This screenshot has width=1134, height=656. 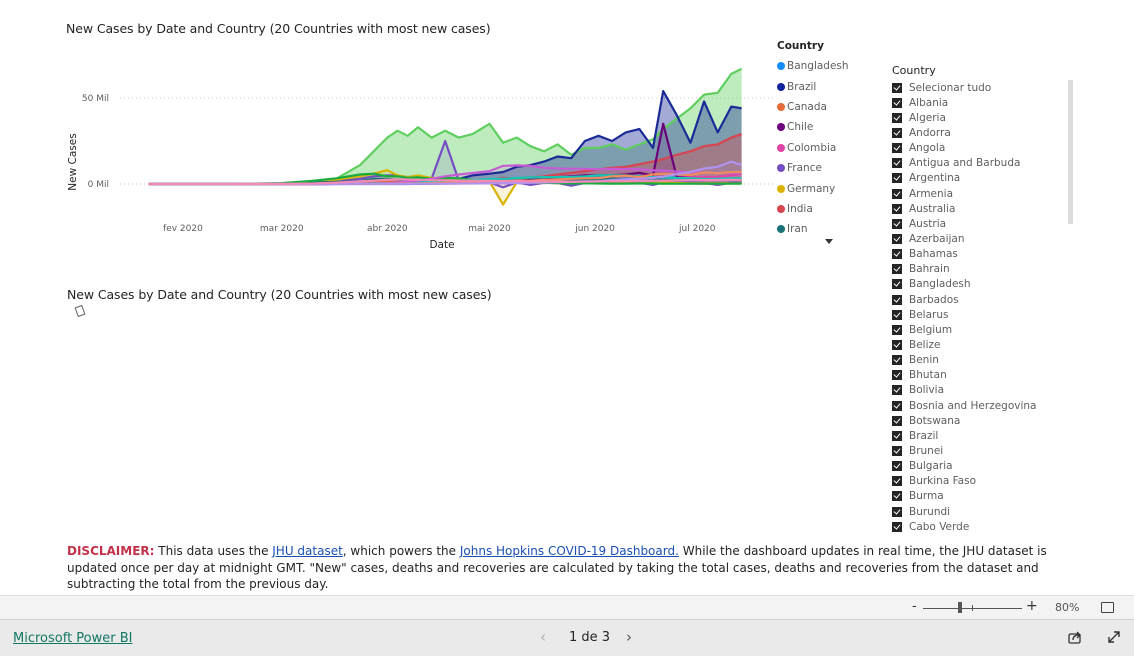 What do you see at coordinates (569, 551) in the screenshot?
I see `jhu-dashboard-link: Johns Hopkins COVID-19 Dashboard.` at bounding box center [569, 551].